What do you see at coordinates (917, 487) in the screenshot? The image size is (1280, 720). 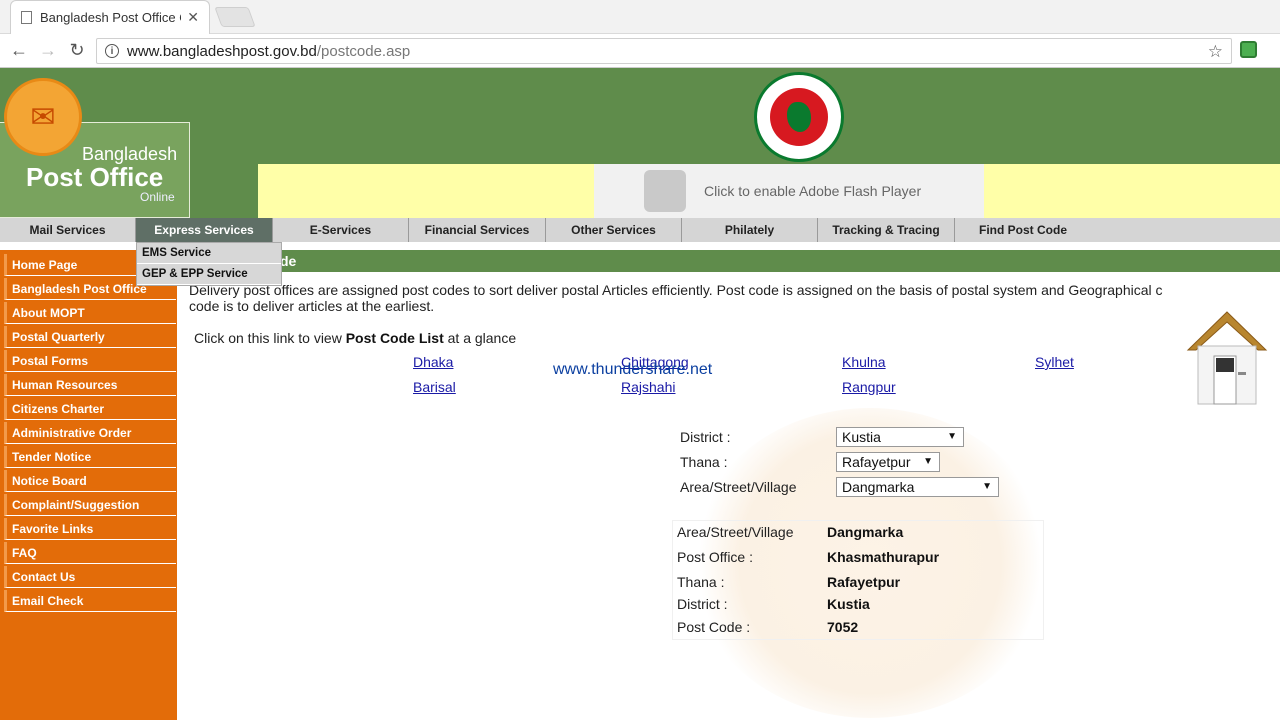 I see `area-select: Dangmarka ▼` at bounding box center [917, 487].